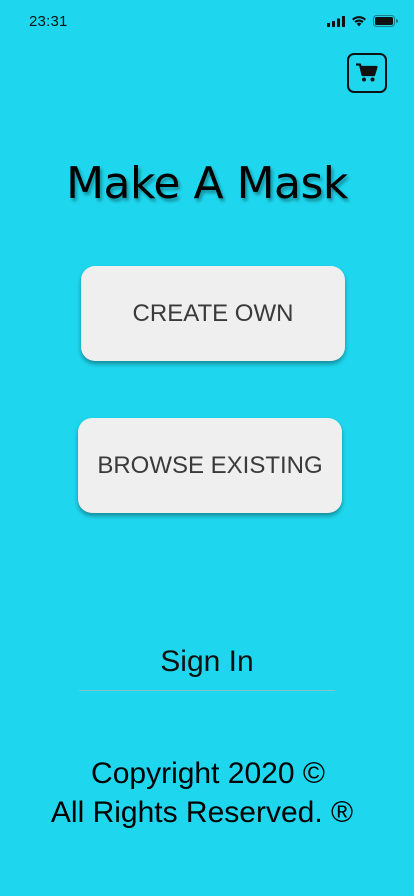 The height and width of the screenshot is (896, 414). What do you see at coordinates (359, 21) in the screenshot?
I see `wifi-icon` at bounding box center [359, 21].